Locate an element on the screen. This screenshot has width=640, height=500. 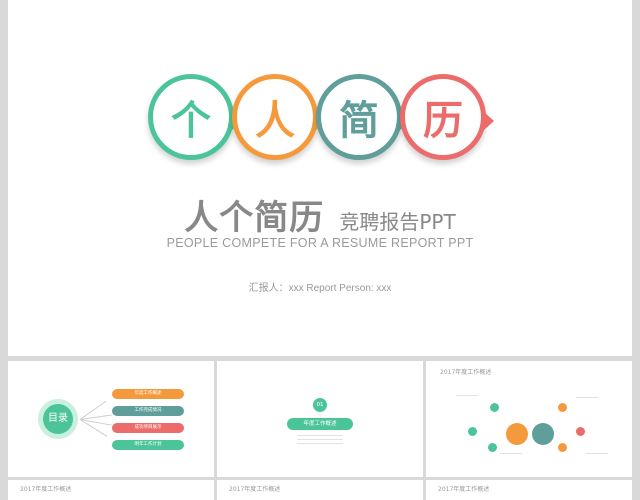
overview-title: 2017年度工作概述 is located at coordinates (466, 372).